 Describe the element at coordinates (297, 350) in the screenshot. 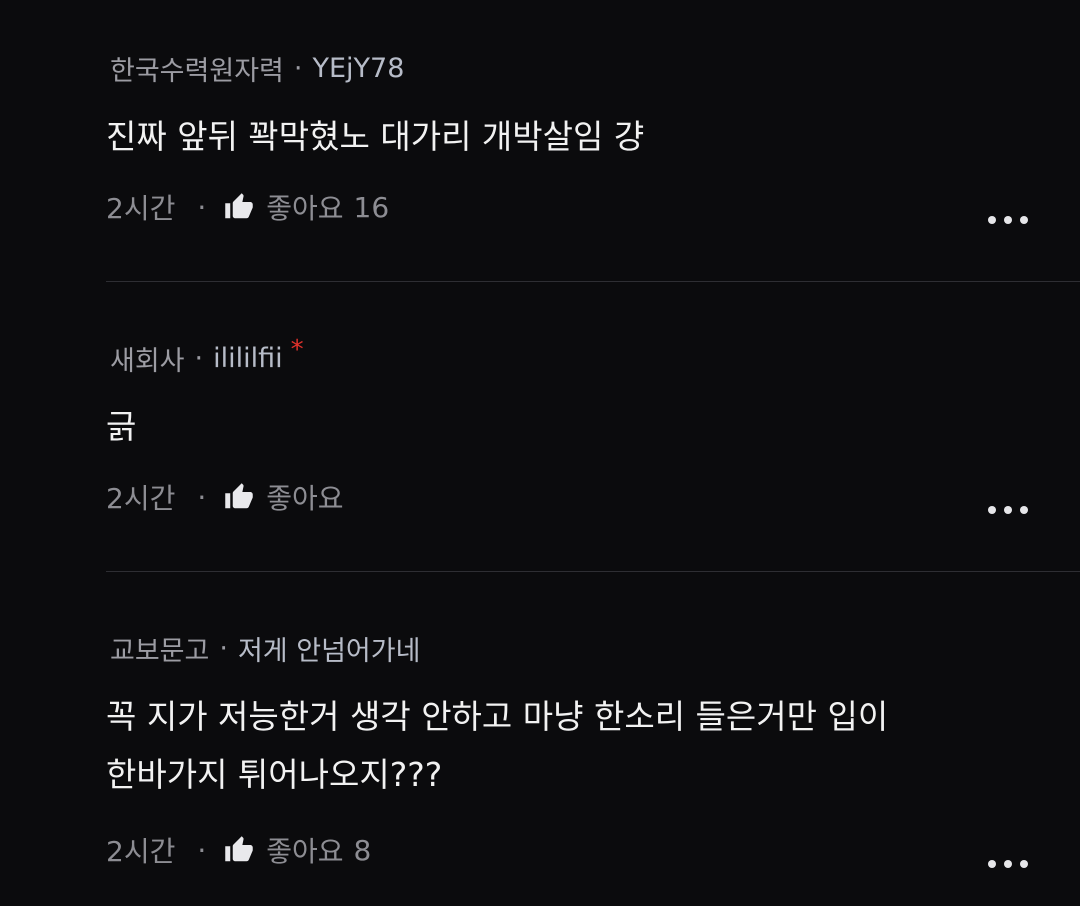

I see `author-badge: *` at that location.